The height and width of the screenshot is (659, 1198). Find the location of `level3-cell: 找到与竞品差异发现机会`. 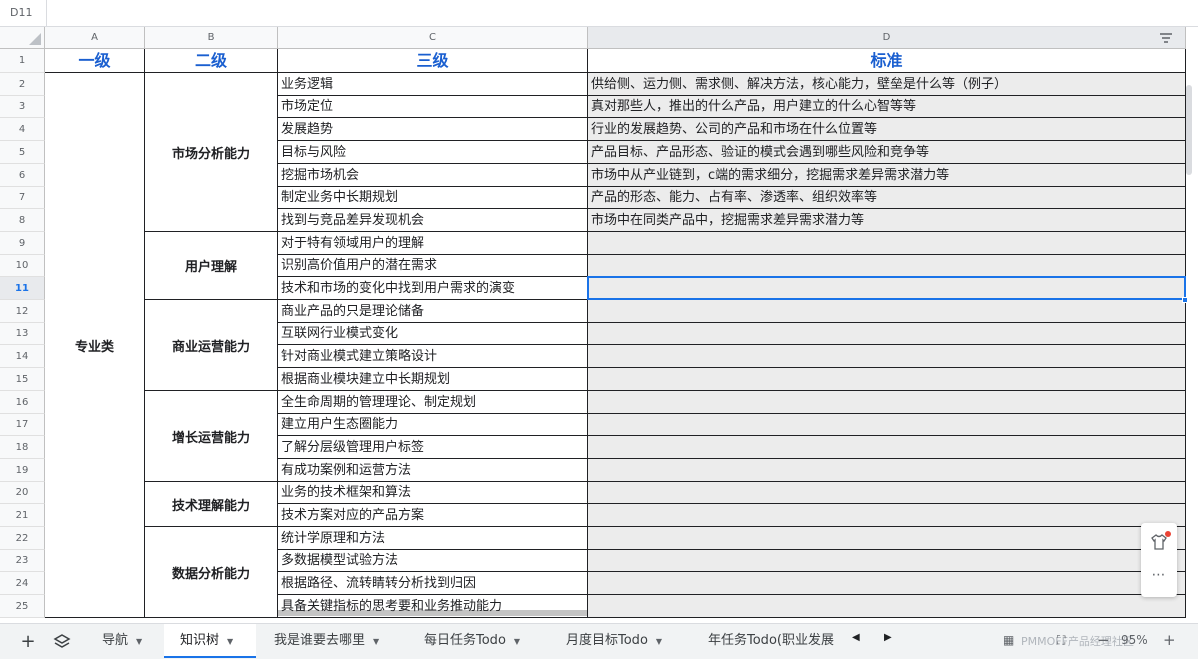

level3-cell: 找到与竞品差异发现机会 is located at coordinates (433, 220).